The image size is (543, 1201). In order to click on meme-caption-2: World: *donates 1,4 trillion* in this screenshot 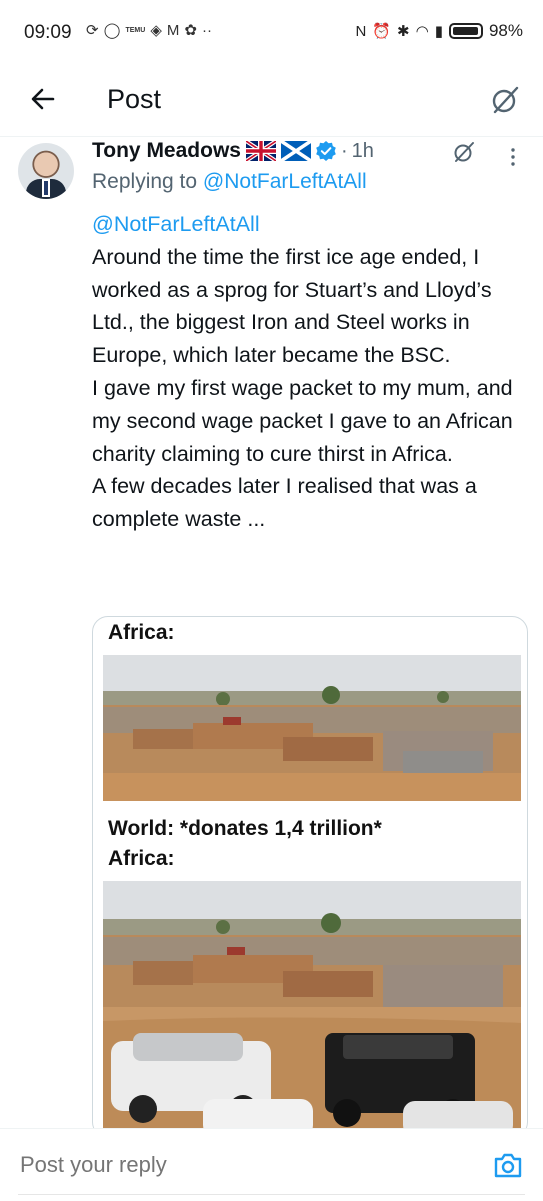, I will do `click(245, 828)`.